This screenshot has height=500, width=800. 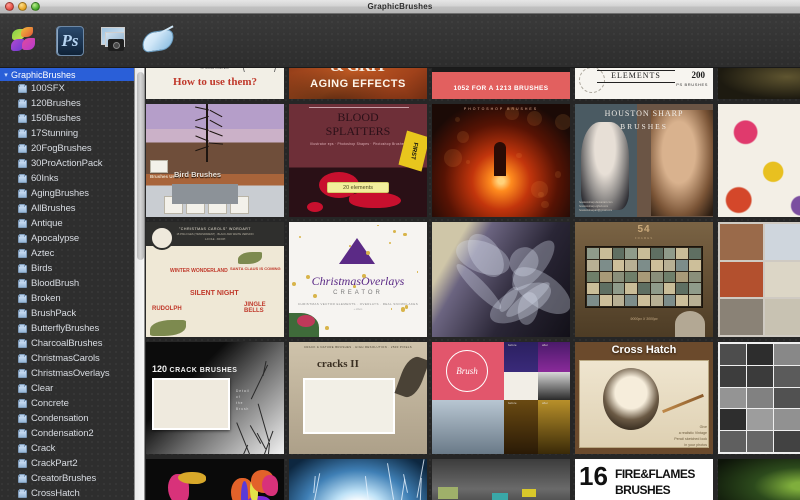 I want to click on sidebar-item-concrete: Concrete, so click(x=67, y=403).